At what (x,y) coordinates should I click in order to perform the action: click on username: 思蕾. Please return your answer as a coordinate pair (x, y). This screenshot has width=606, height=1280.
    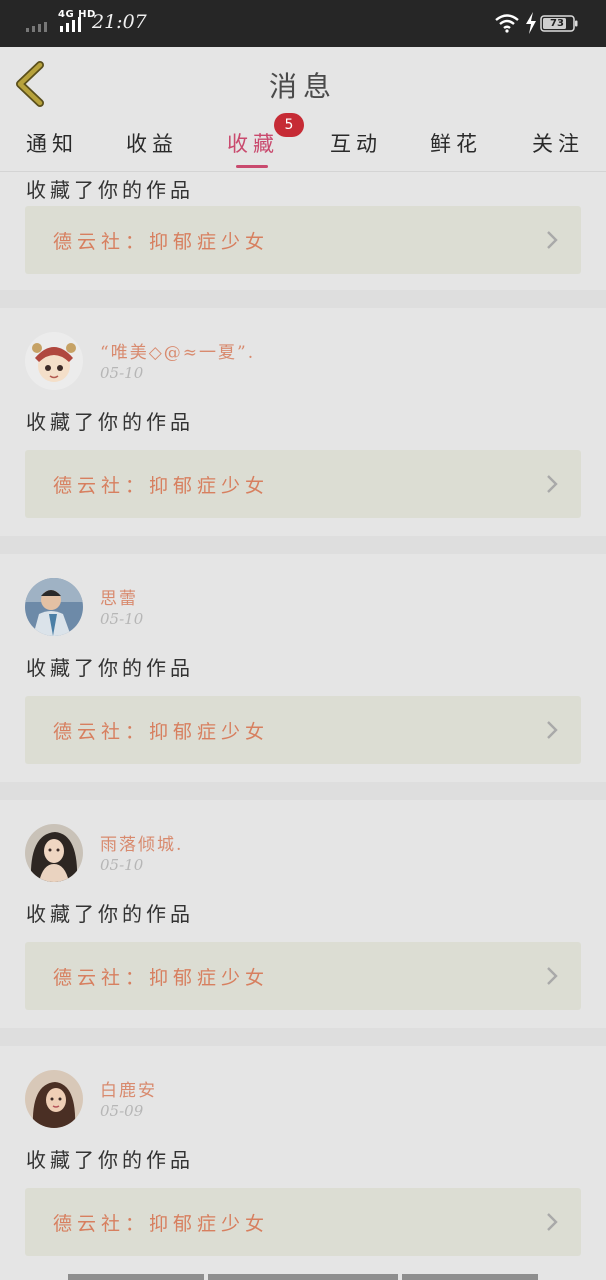
    Looking at the image, I should click on (119, 596).